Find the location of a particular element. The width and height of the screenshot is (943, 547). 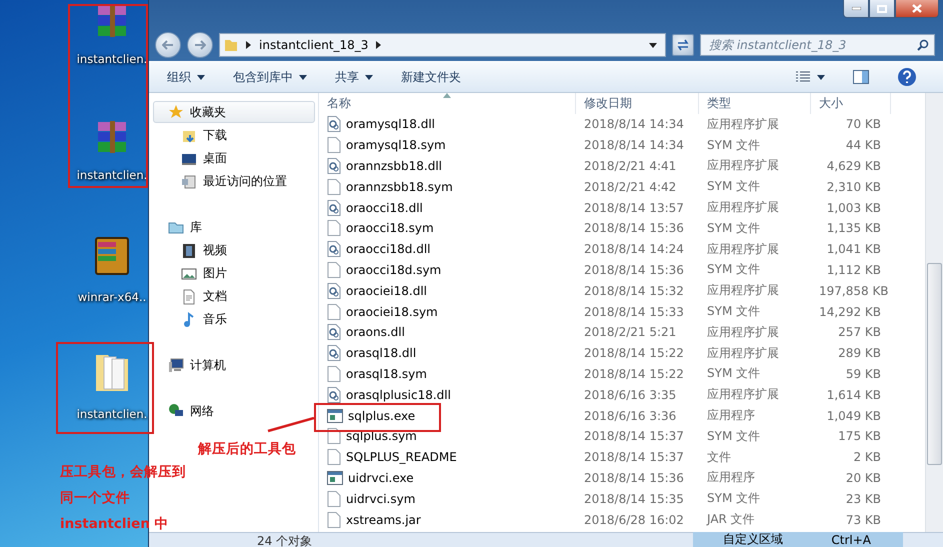

size-cell-text: 1,003 KB is located at coordinates (854, 207).